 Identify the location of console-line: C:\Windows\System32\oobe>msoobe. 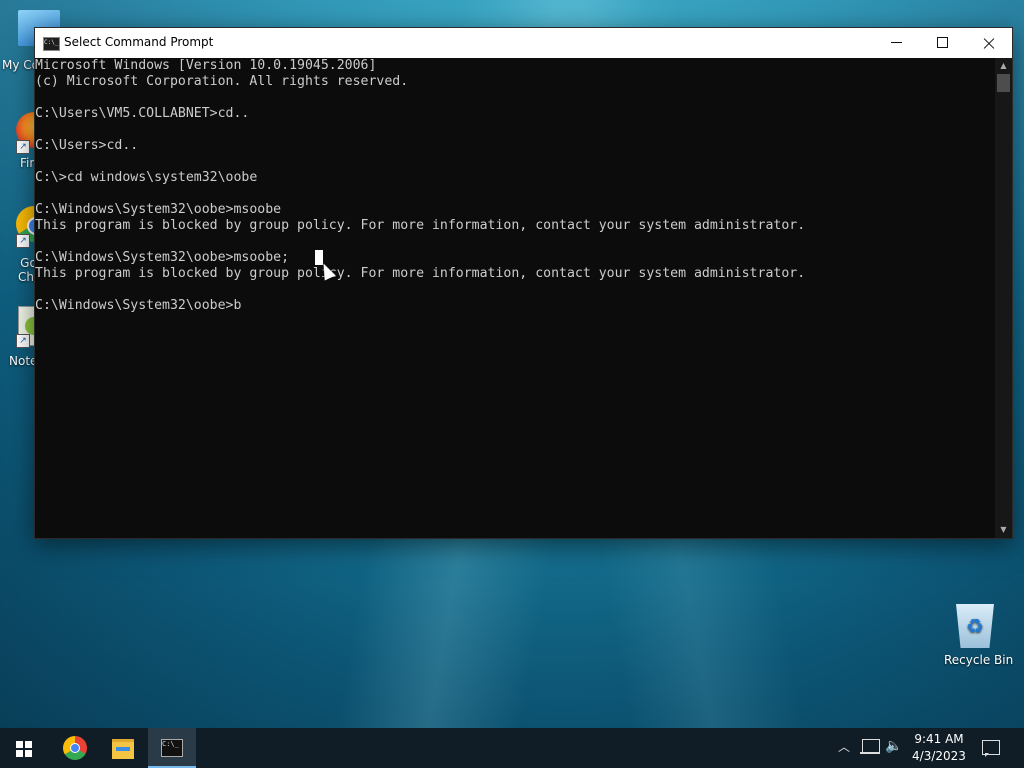
(158, 209).